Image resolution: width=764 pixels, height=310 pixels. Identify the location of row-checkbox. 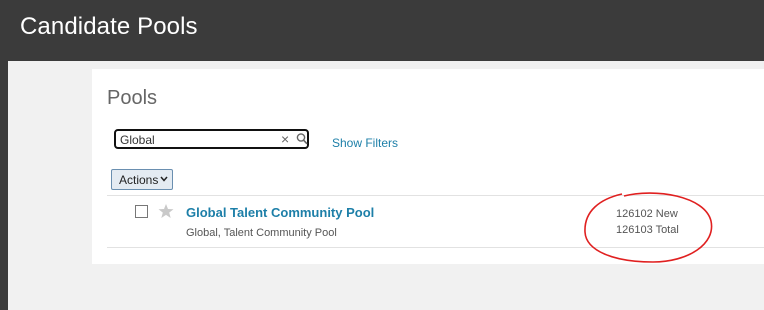
(141, 211).